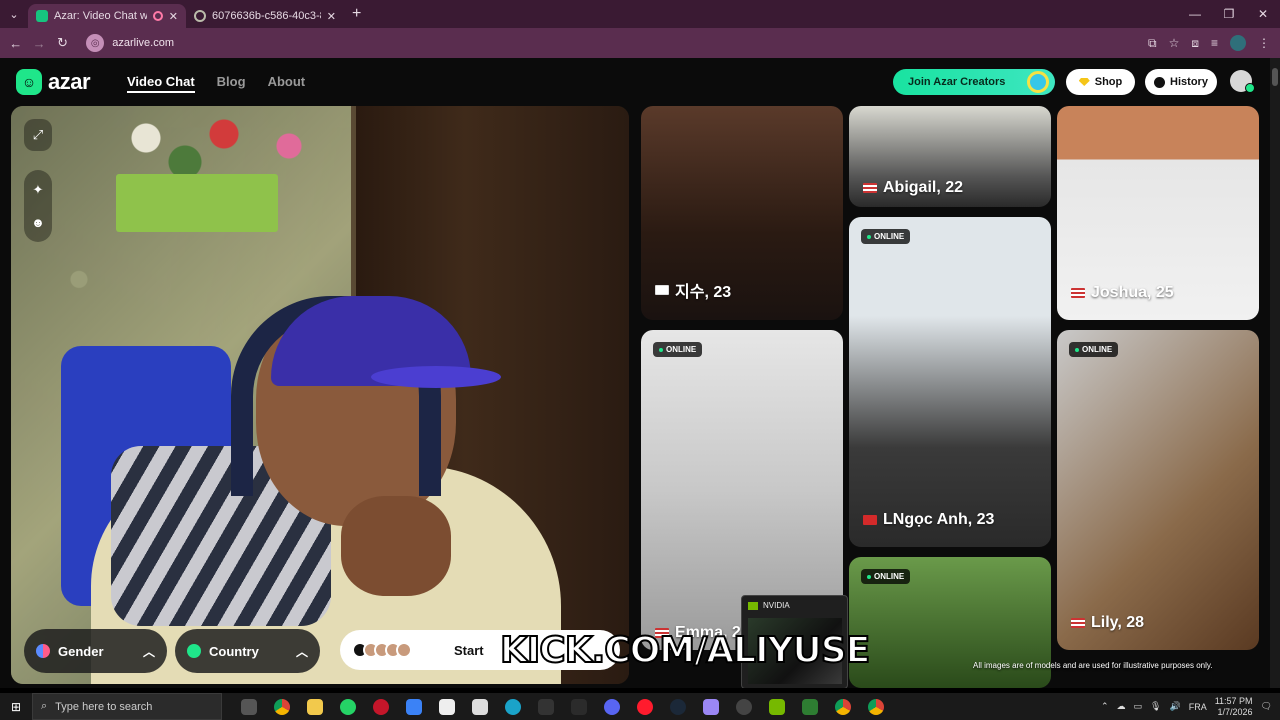 This screenshot has width=1280, height=720. I want to click on gender-filter: Gender ︿, so click(95, 651).